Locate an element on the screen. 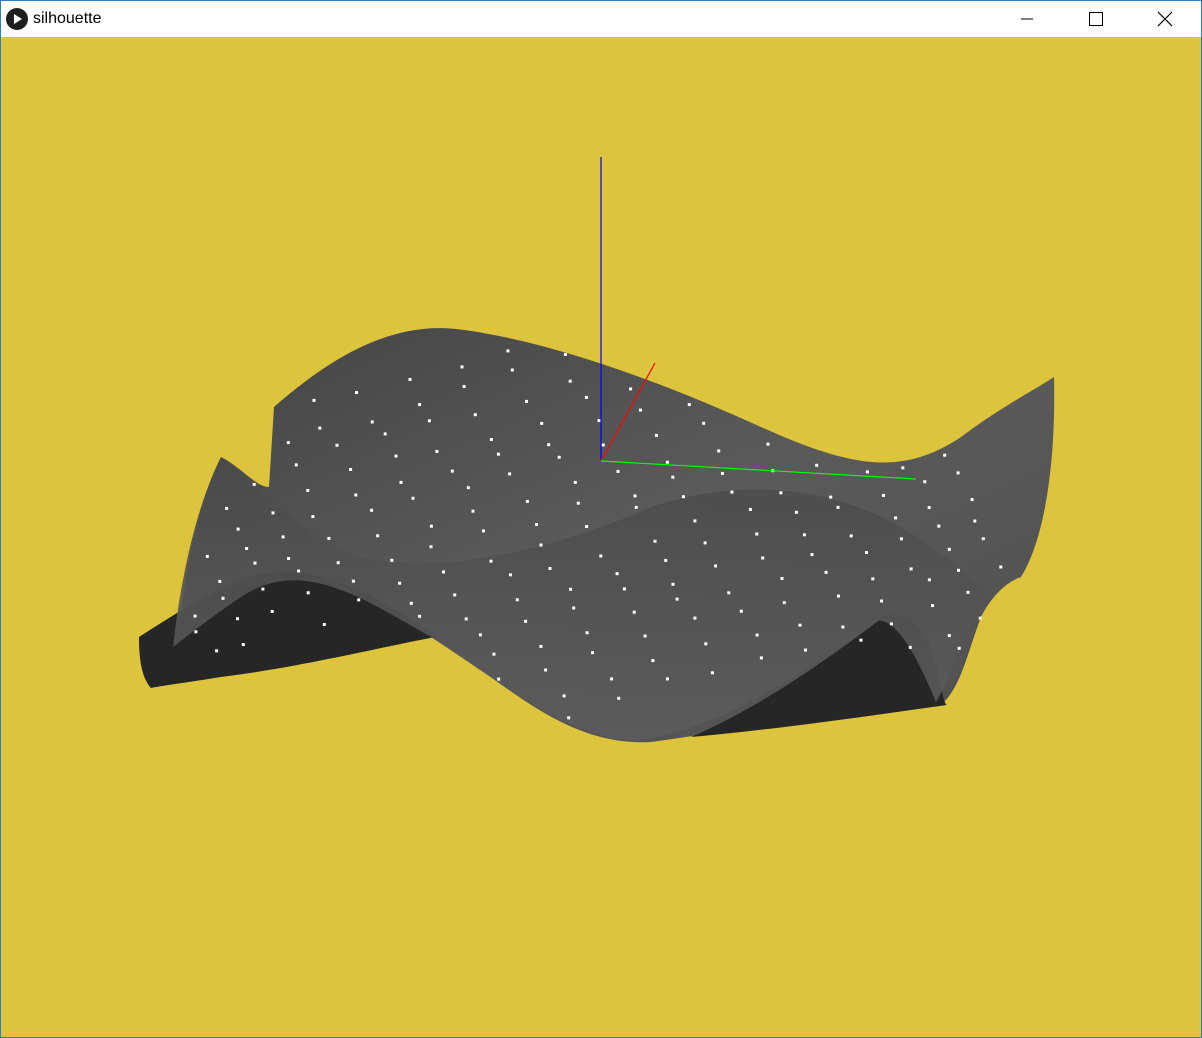 Image resolution: width=1202 pixels, height=1038 pixels. maximize-button is located at coordinates (1096, 19).